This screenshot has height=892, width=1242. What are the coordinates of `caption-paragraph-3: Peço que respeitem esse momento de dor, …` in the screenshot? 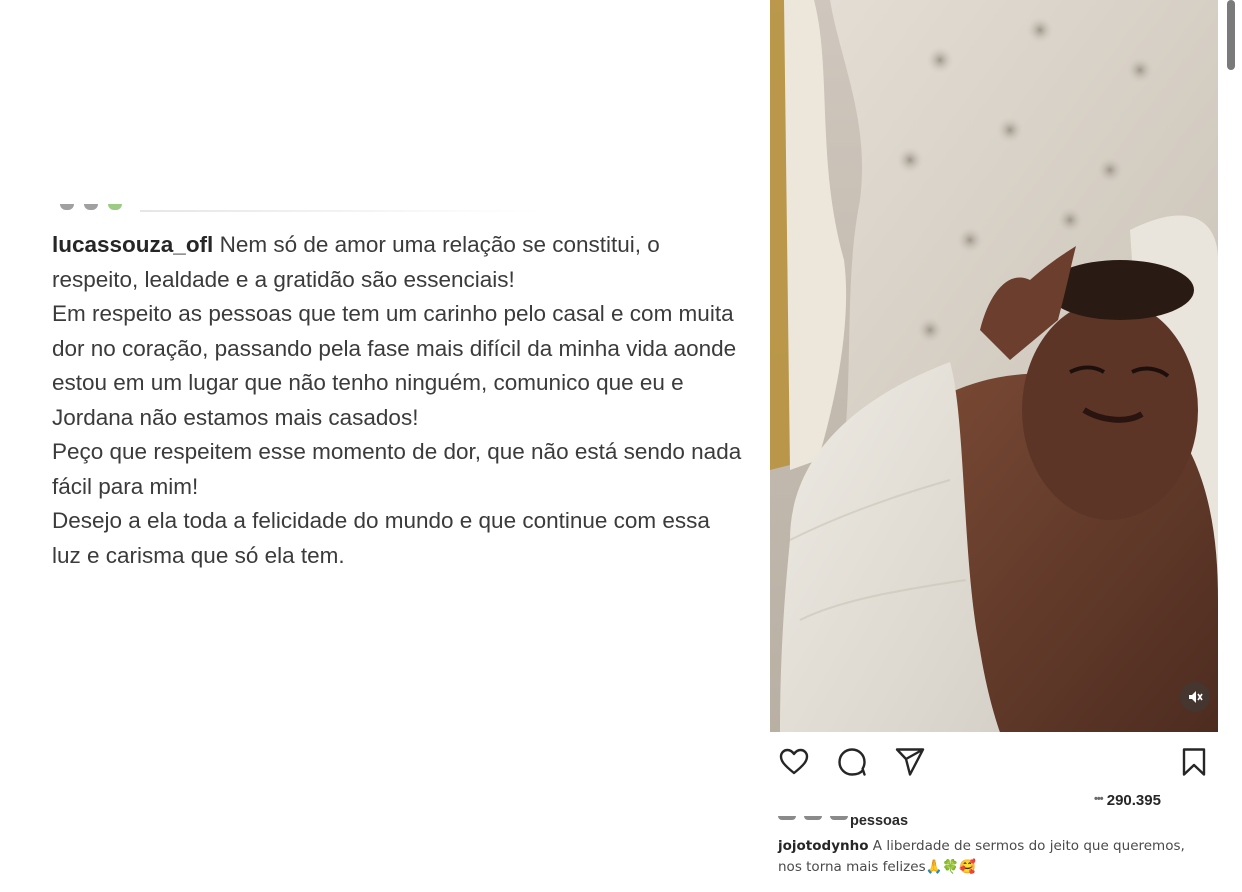 It's located at (397, 469).